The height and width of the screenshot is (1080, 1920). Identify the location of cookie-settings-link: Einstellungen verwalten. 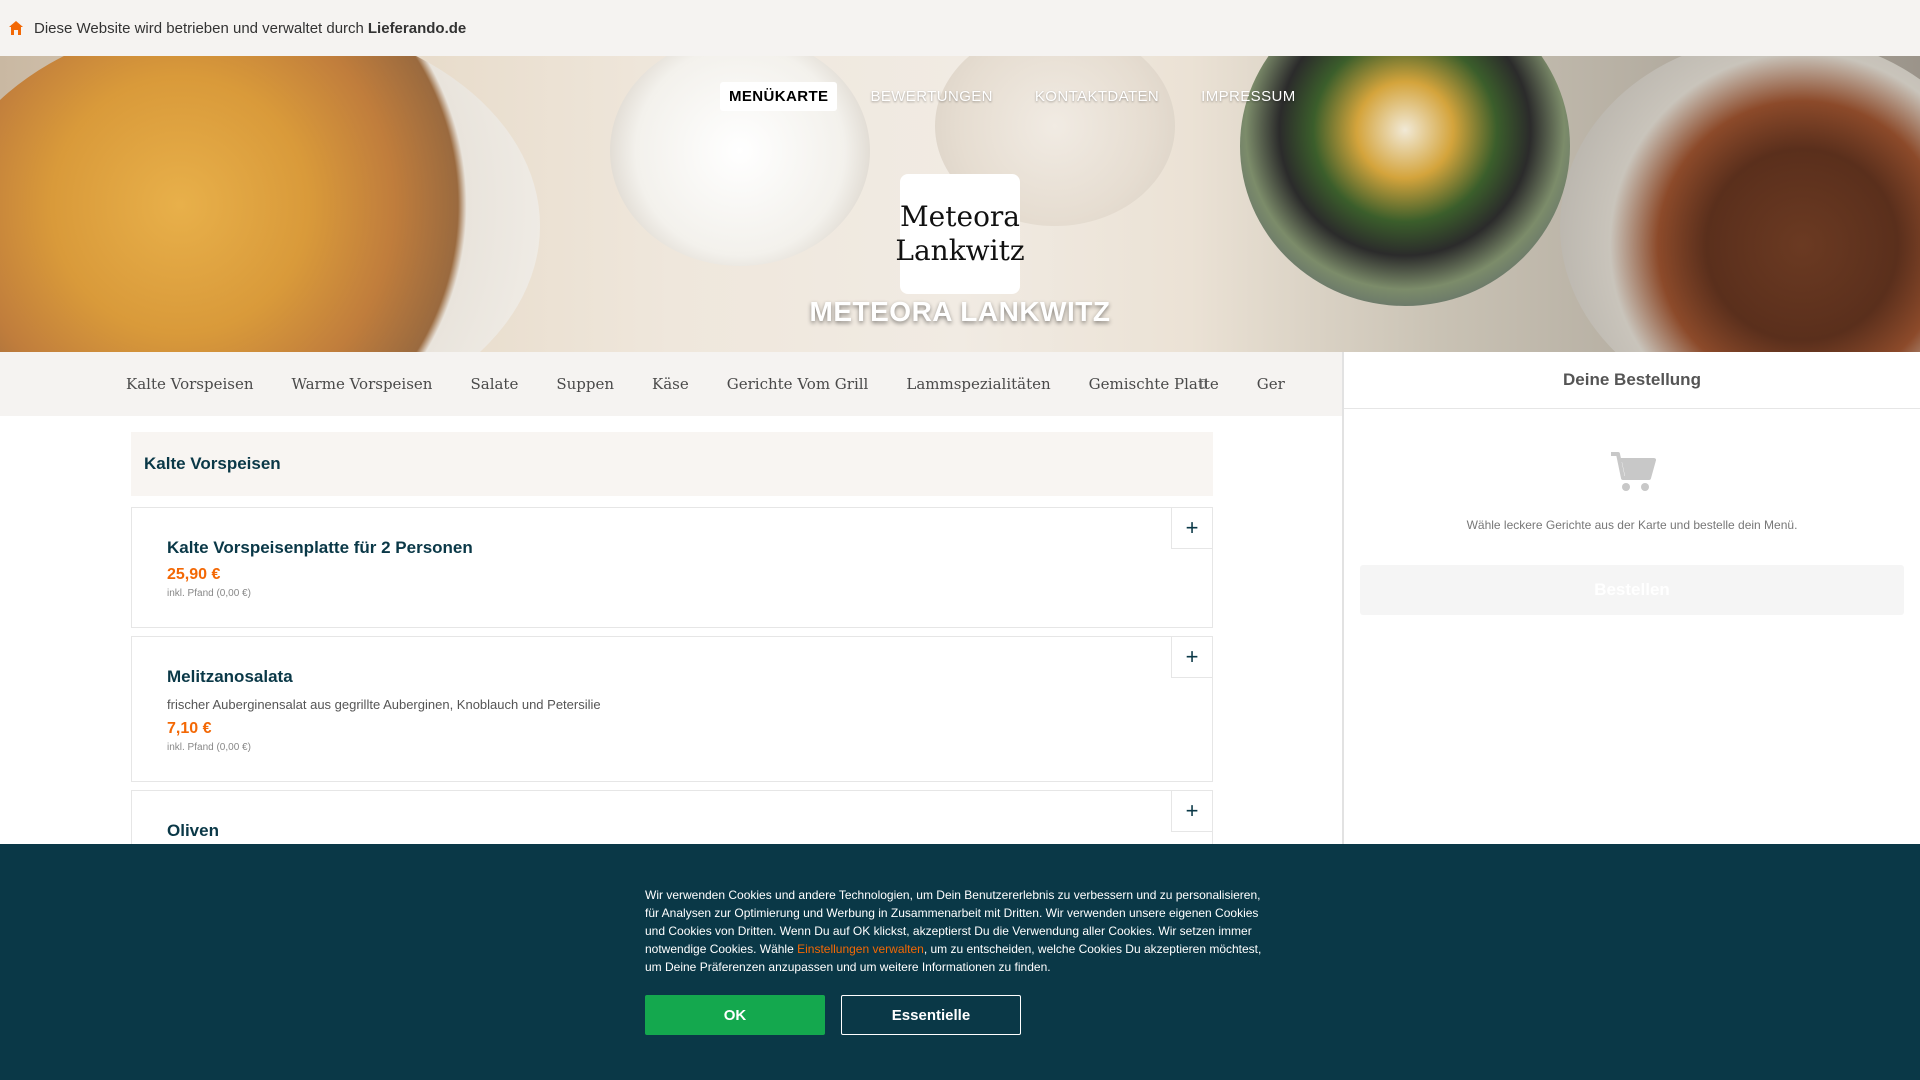
(860, 949).